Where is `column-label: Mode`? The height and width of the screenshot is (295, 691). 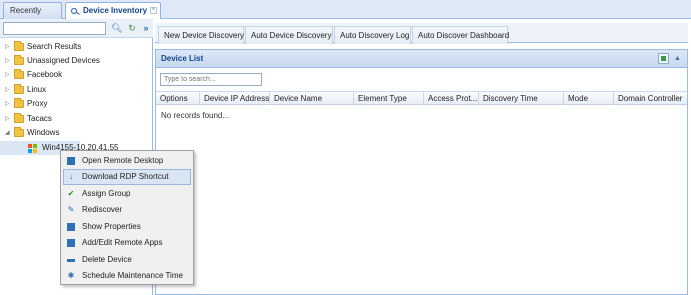 column-label: Mode is located at coordinates (578, 98).